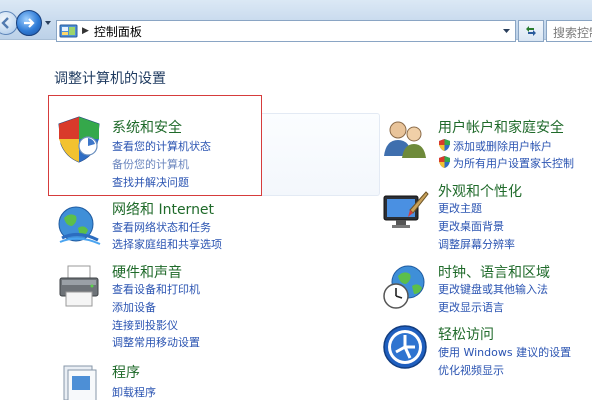  Describe the element at coordinates (156, 289) in the screenshot. I see `category-link: 查看设备和打印机` at that location.